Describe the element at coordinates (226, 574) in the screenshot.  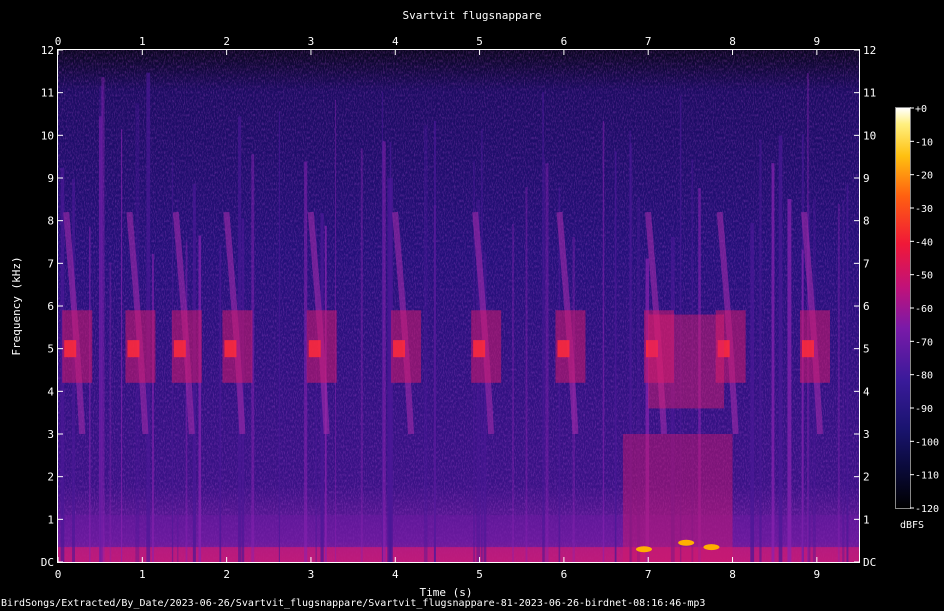
I see `x-tick-label-bottom: 2` at that location.